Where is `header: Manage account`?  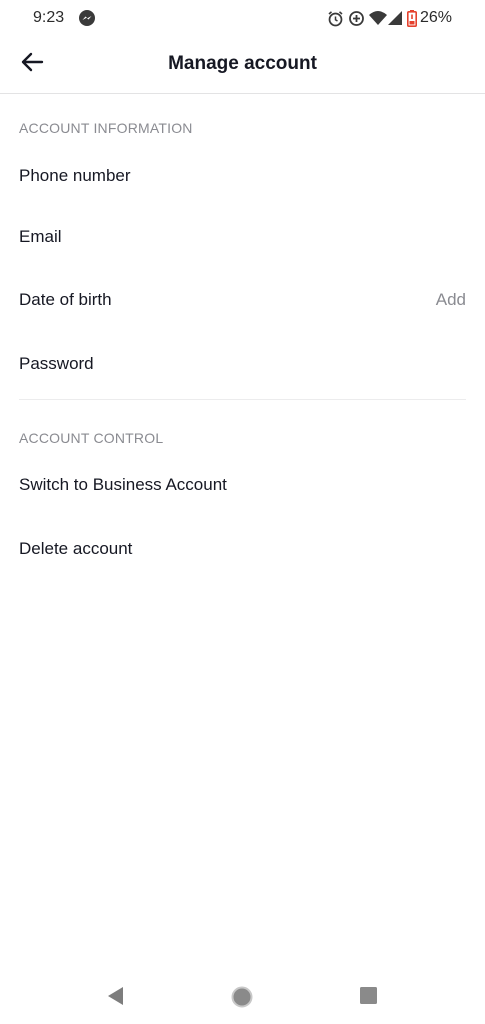
header: Manage account is located at coordinates (242, 65).